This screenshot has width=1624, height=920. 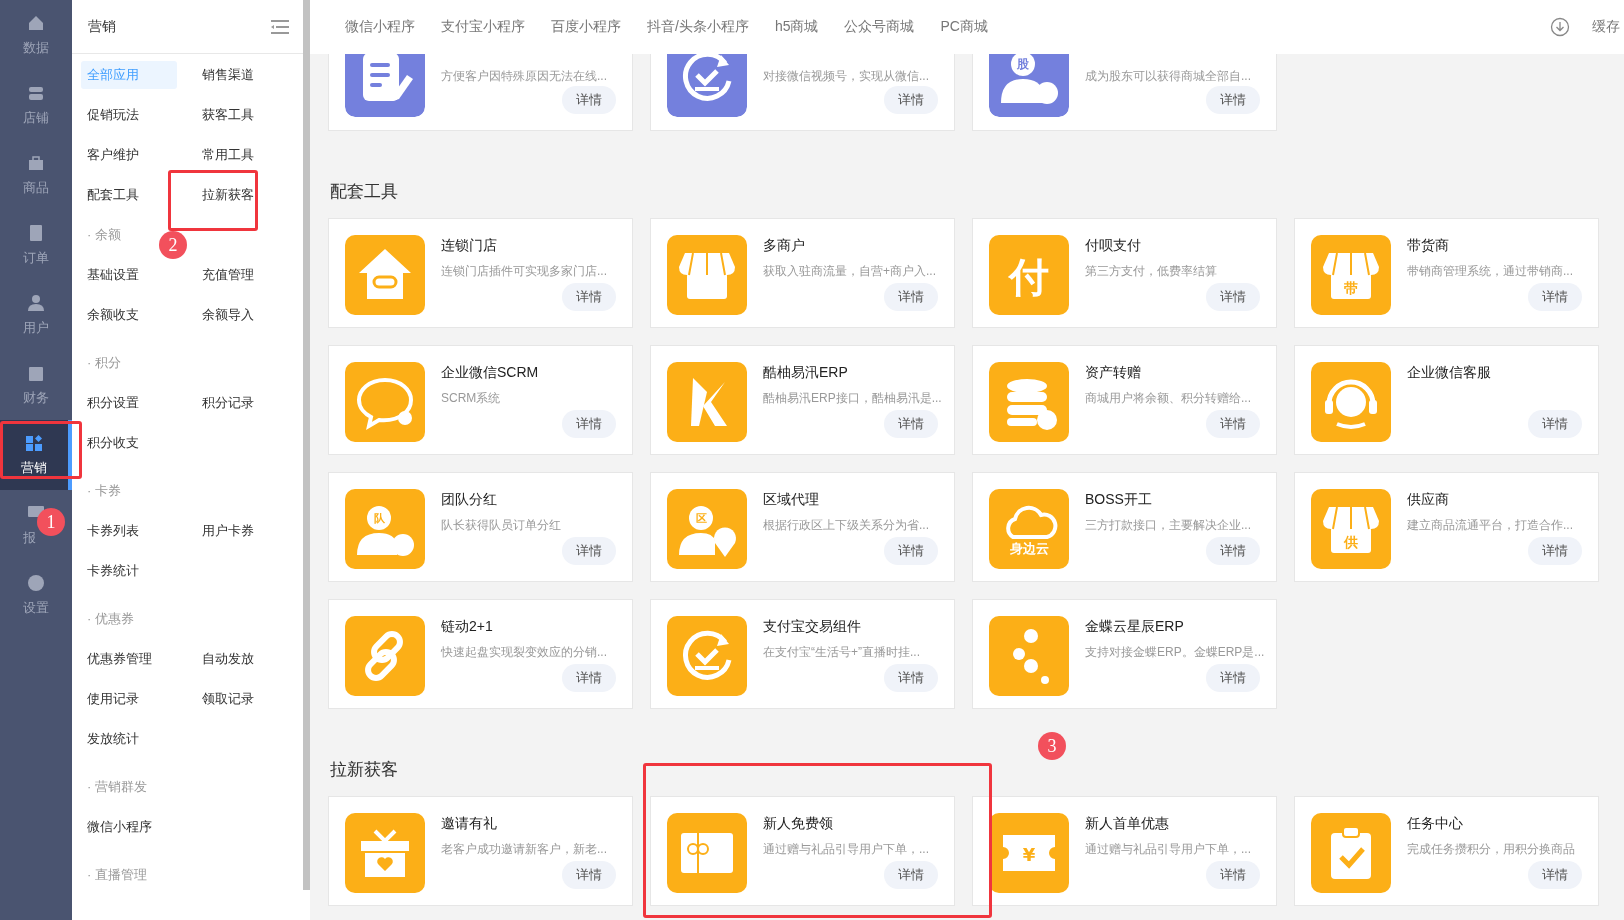 What do you see at coordinates (129, 315) in the screenshot?
I see `sidebar-item: 余额收支` at bounding box center [129, 315].